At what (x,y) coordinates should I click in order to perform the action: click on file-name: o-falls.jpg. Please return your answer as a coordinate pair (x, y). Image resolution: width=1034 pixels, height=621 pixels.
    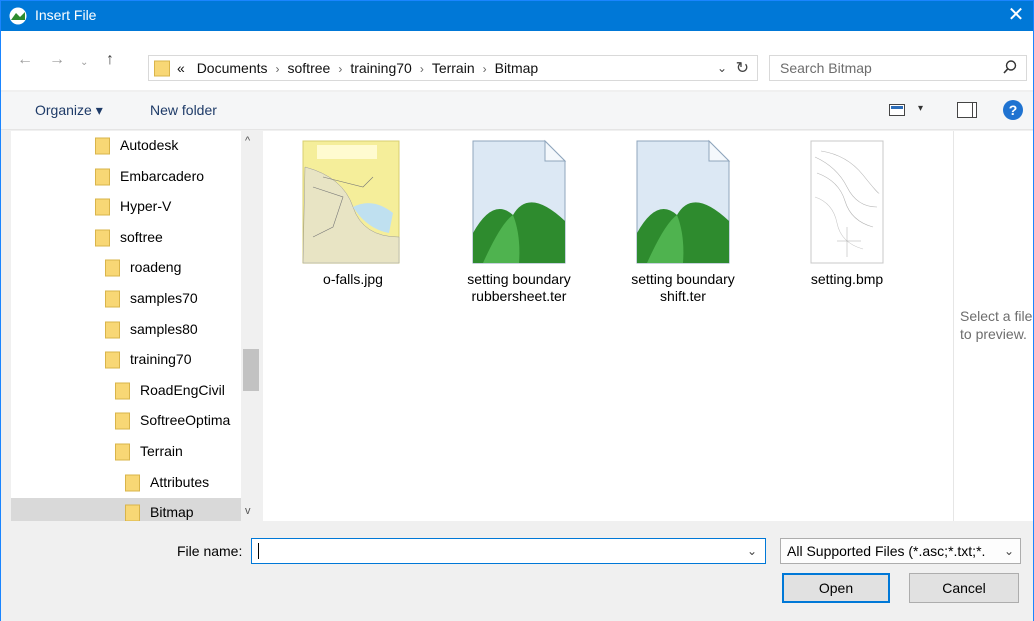
    Looking at the image, I should click on (353, 279).